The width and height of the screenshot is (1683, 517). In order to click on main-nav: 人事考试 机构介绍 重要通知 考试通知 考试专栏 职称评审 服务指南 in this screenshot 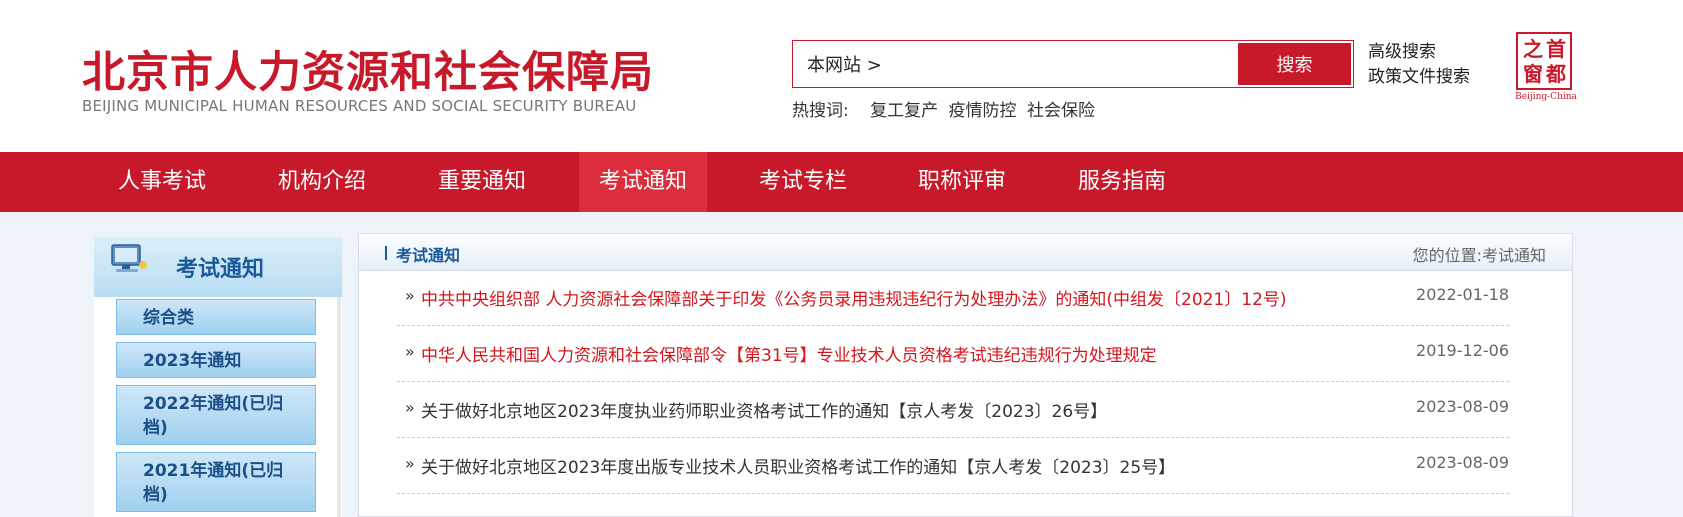, I will do `click(841, 182)`.